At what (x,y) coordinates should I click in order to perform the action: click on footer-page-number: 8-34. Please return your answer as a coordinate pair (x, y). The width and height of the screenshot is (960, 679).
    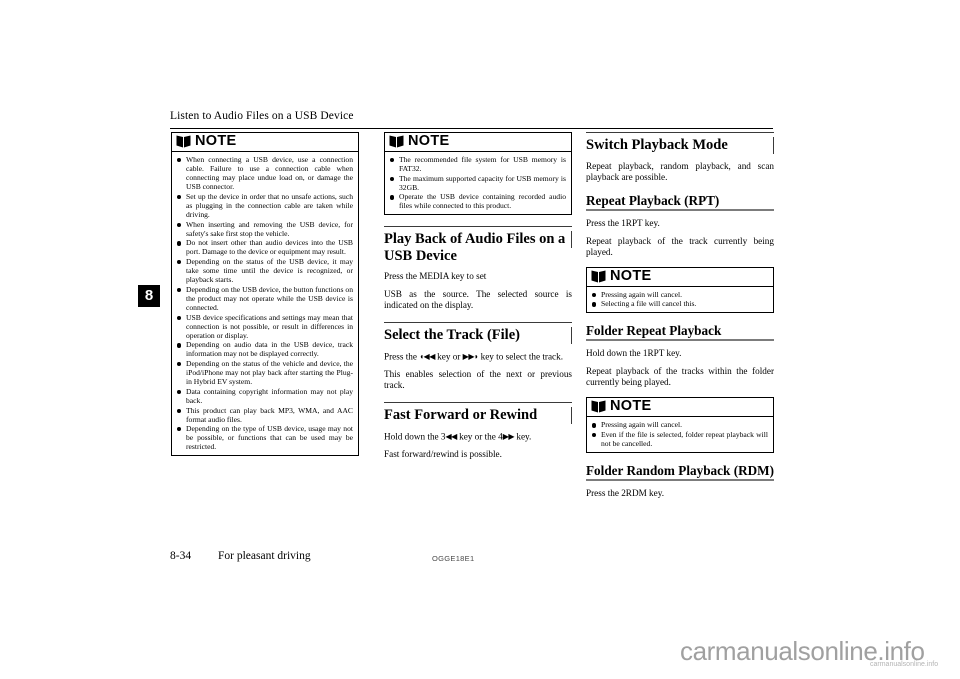
    Looking at the image, I should click on (181, 556).